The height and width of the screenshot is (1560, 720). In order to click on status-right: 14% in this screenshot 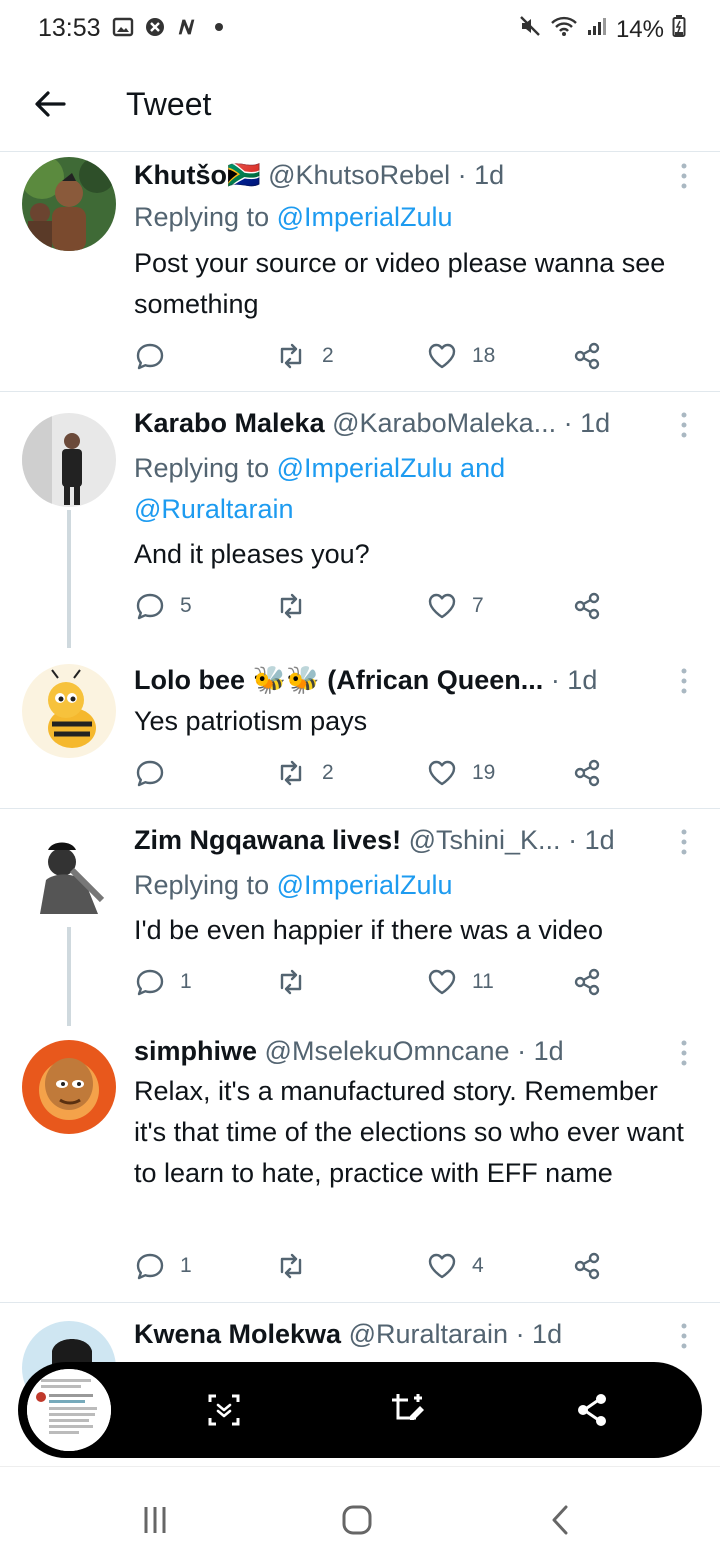, I will do `click(602, 29)`.